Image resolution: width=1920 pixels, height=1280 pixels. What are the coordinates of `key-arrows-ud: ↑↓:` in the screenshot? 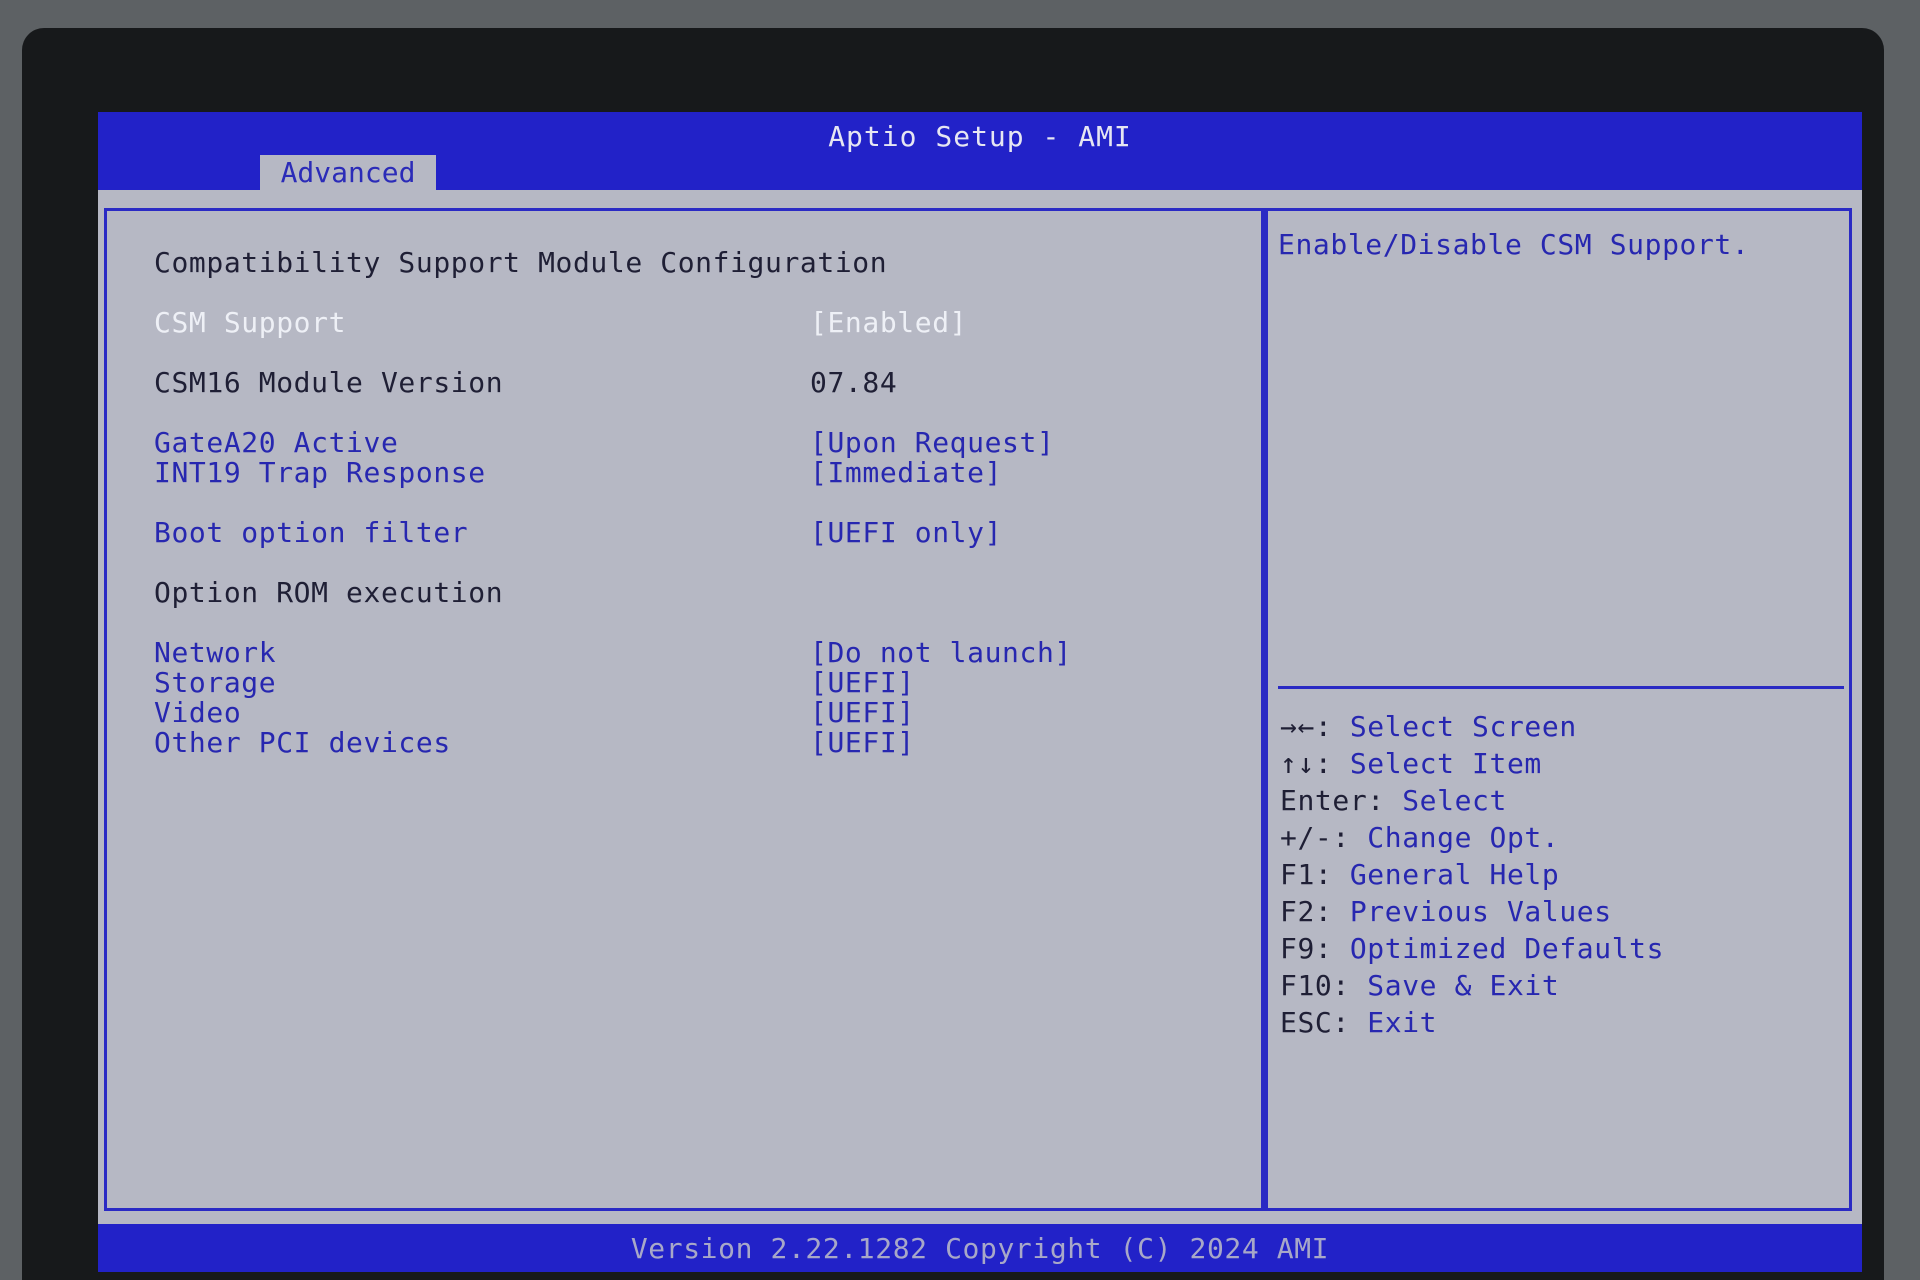 It's located at (1306, 763).